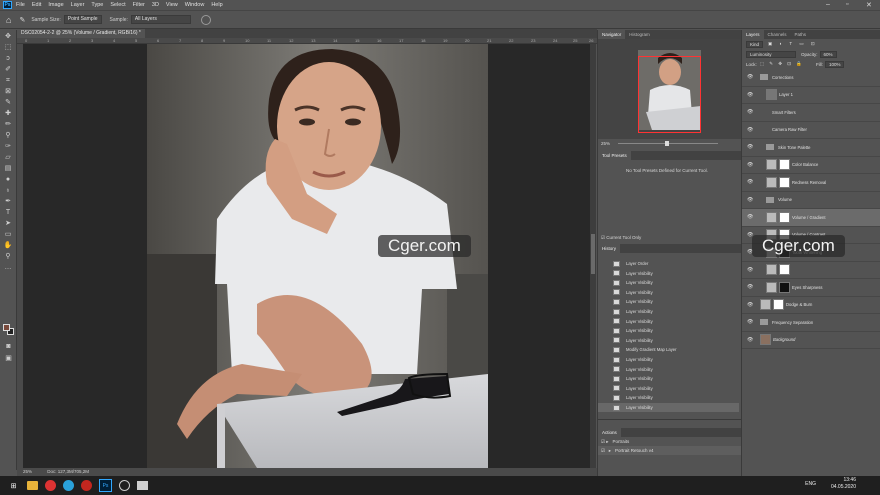  What do you see at coordinates (8, 246) in the screenshot?
I see `hand-tool-icon: ✋` at bounding box center [8, 246].